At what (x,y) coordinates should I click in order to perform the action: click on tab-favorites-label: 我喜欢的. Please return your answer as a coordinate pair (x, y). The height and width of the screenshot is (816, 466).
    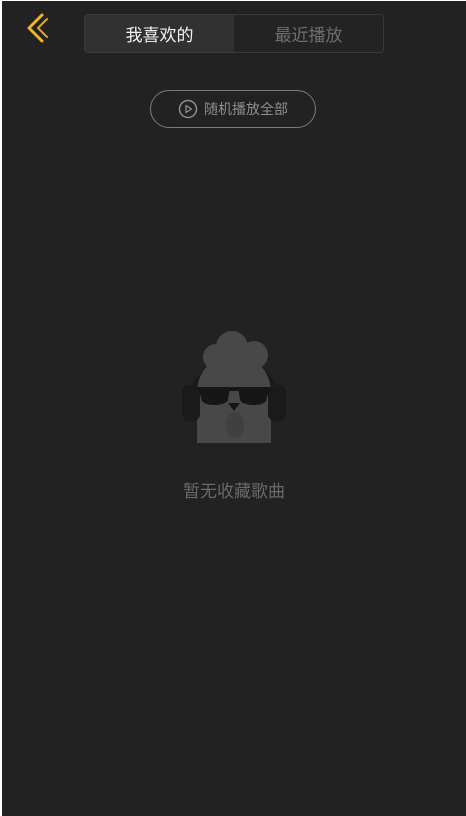
    Looking at the image, I should click on (159, 36).